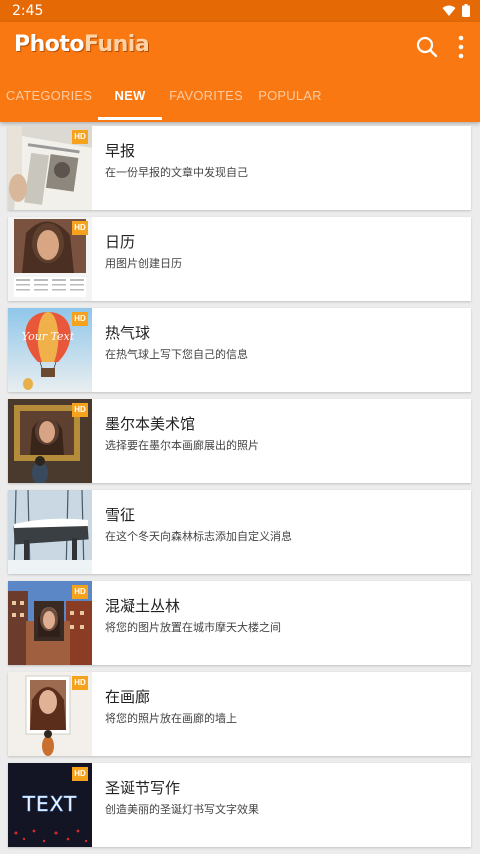  I want to click on logo-funia-text: Funia, so click(117, 44).